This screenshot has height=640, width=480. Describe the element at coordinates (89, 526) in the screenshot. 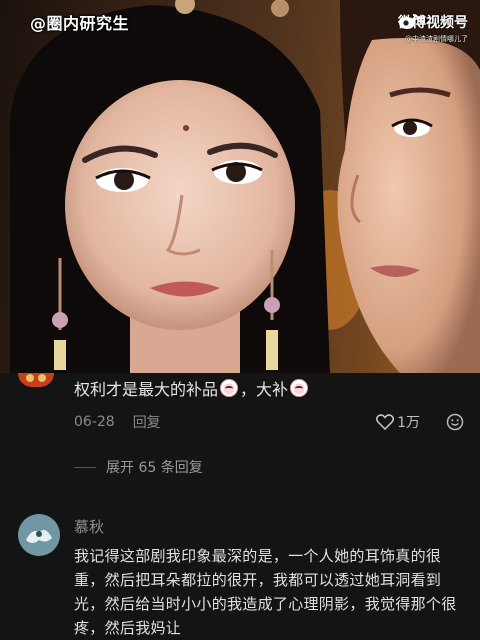

I see `comment-username: 慕秋` at that location.